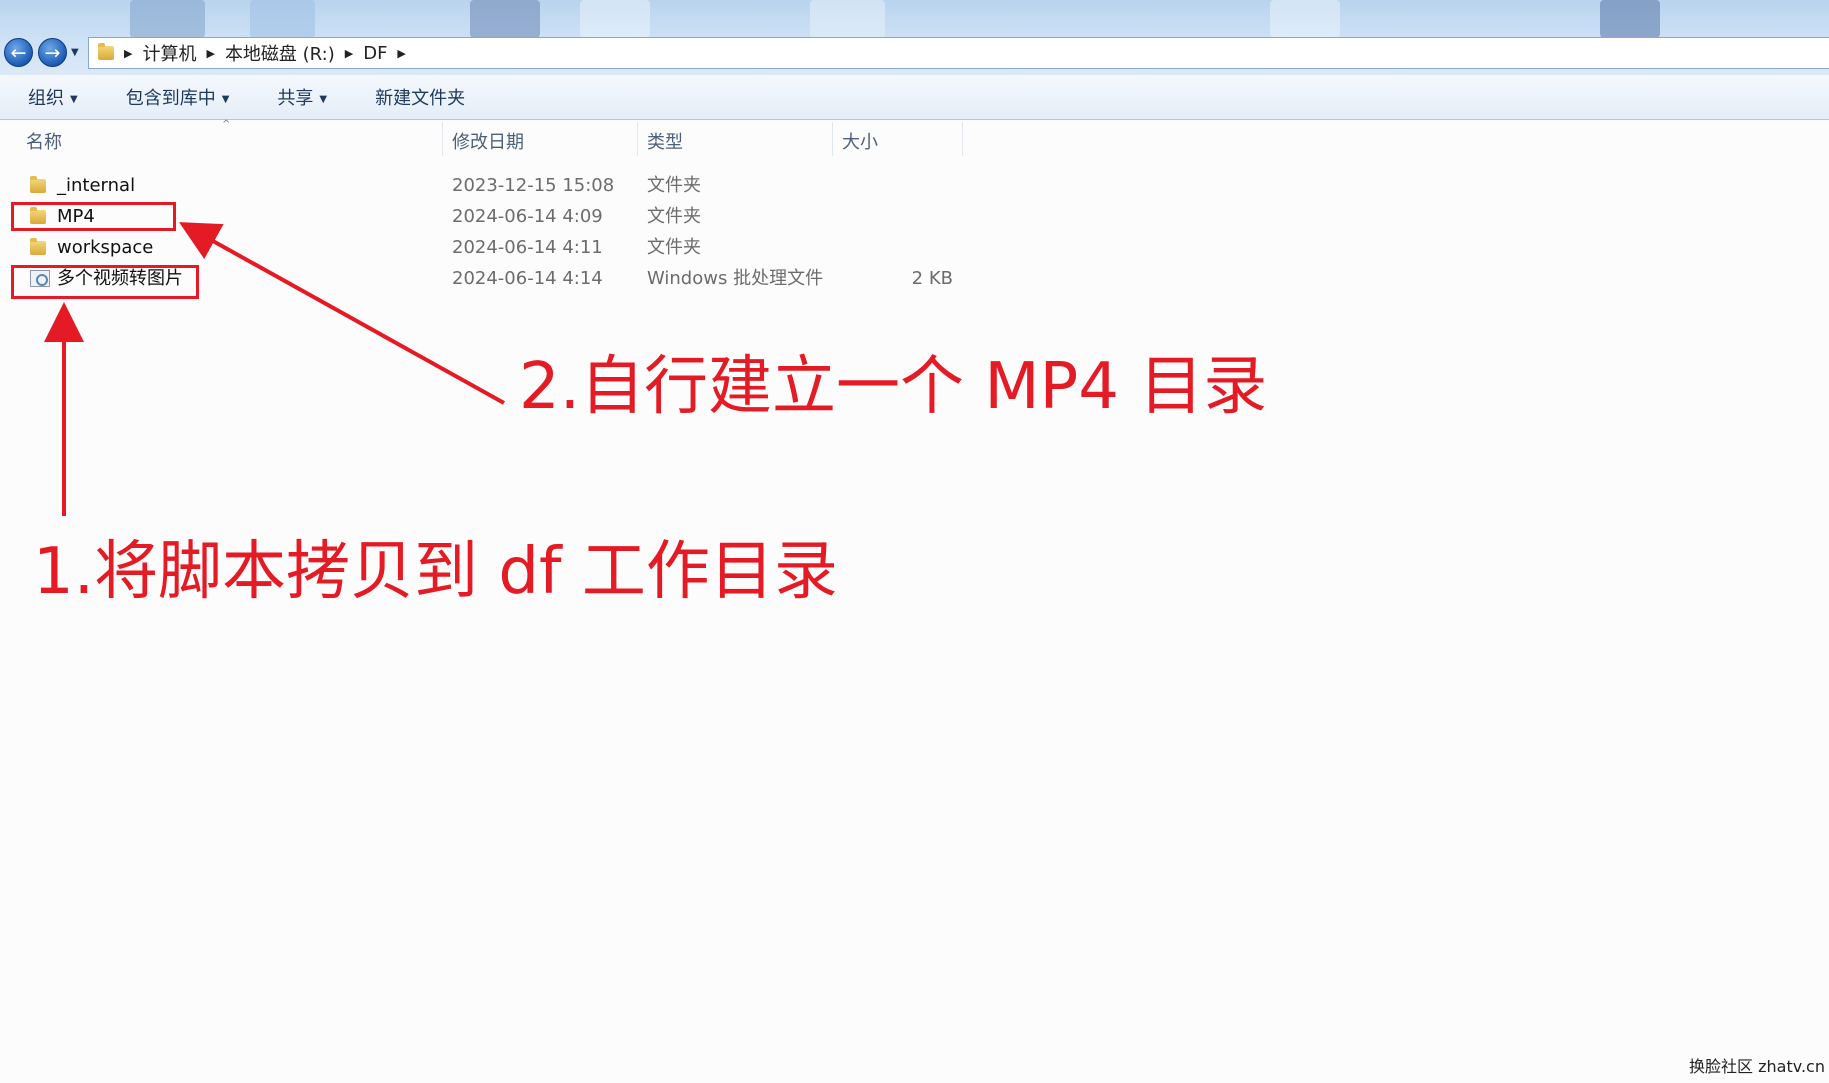  Describe the element at coordinates (893, 387) in the screenshot. I see `annotation-step-2: 2.自行建立一个 MP4 目录` at that location.